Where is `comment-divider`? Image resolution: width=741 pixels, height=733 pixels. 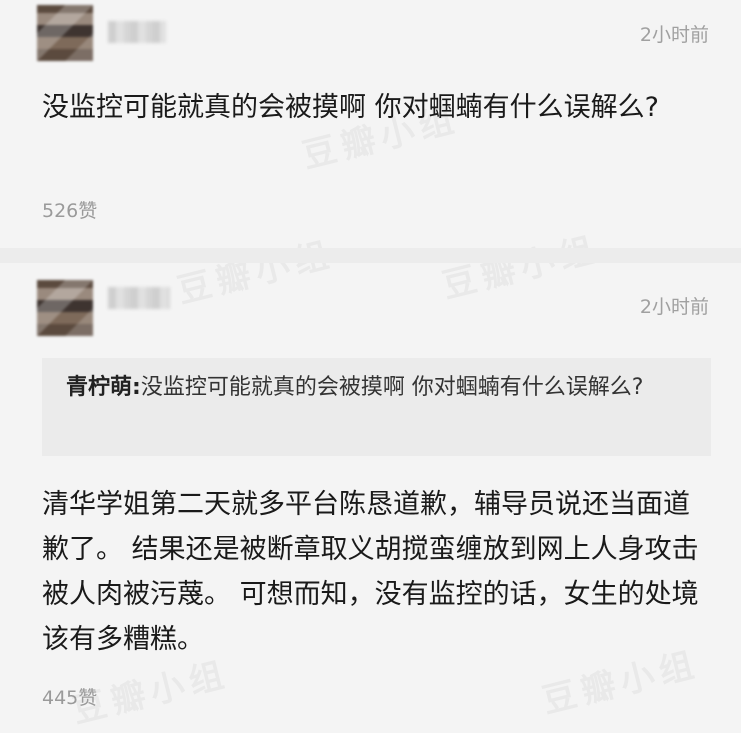 comment-divider is located at coordinates (370, 255).